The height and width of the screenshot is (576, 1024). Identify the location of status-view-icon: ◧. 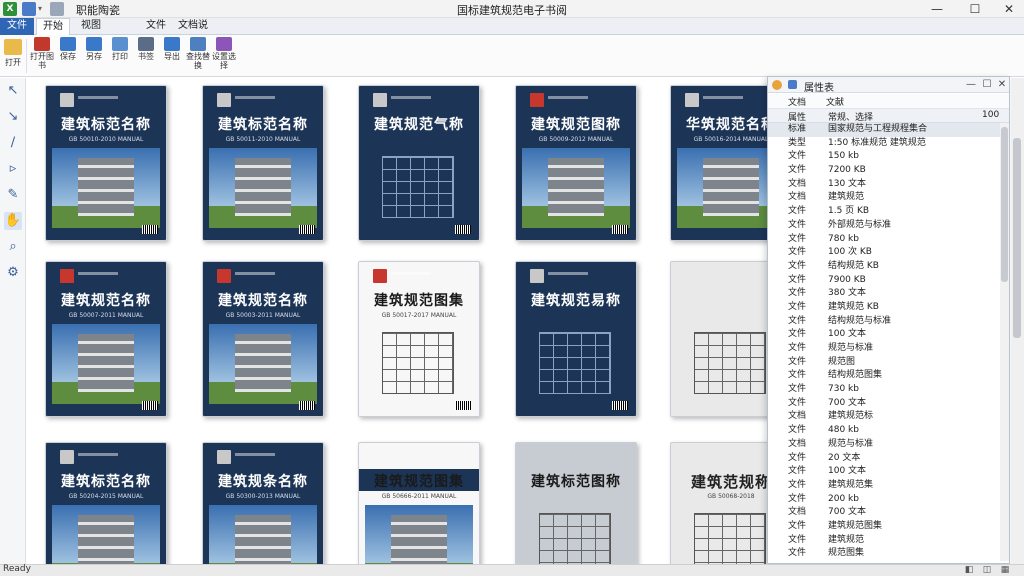
(969, 570).